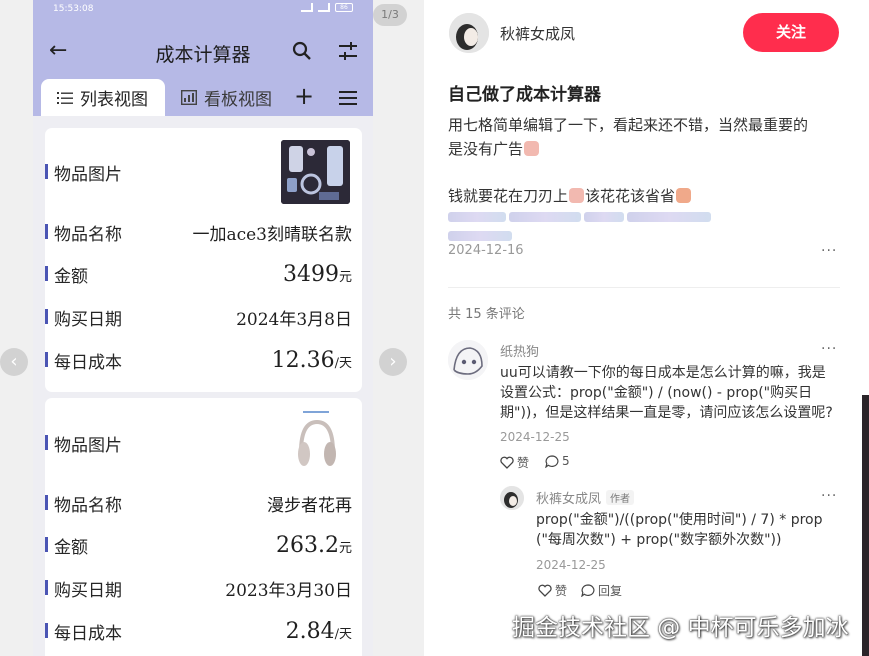 Image resolution: width=869 pixels, height=656 pixels. What do you see at coordinates (535, 437) in the screenshot?
I see `comment-date: 2024-12-25` at bounding box center [535, 437].